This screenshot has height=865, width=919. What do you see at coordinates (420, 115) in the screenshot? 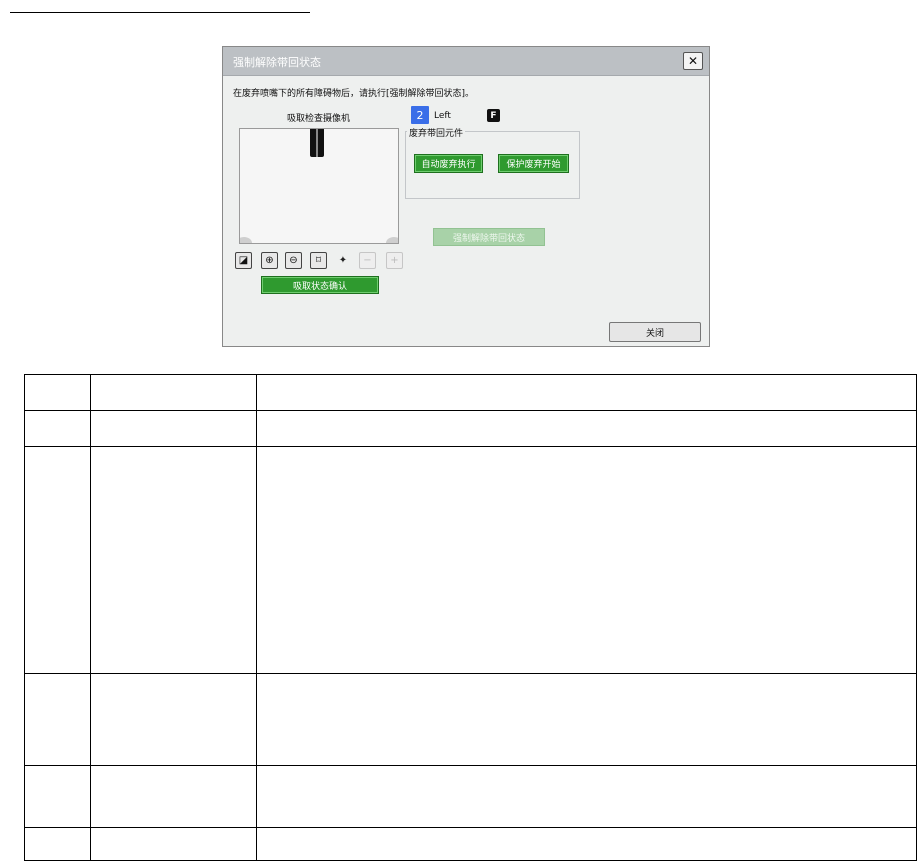
I see `nozzle-number-badge: 2` at bounding box center [420, 115].